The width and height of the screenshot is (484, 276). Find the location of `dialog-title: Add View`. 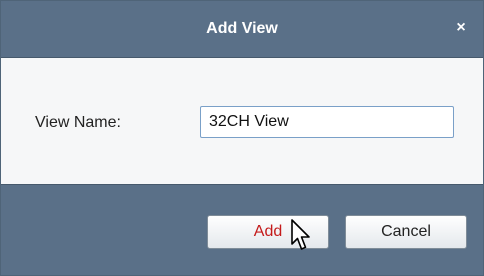

dialog-title: Add View is located at coordinates (242, 28).